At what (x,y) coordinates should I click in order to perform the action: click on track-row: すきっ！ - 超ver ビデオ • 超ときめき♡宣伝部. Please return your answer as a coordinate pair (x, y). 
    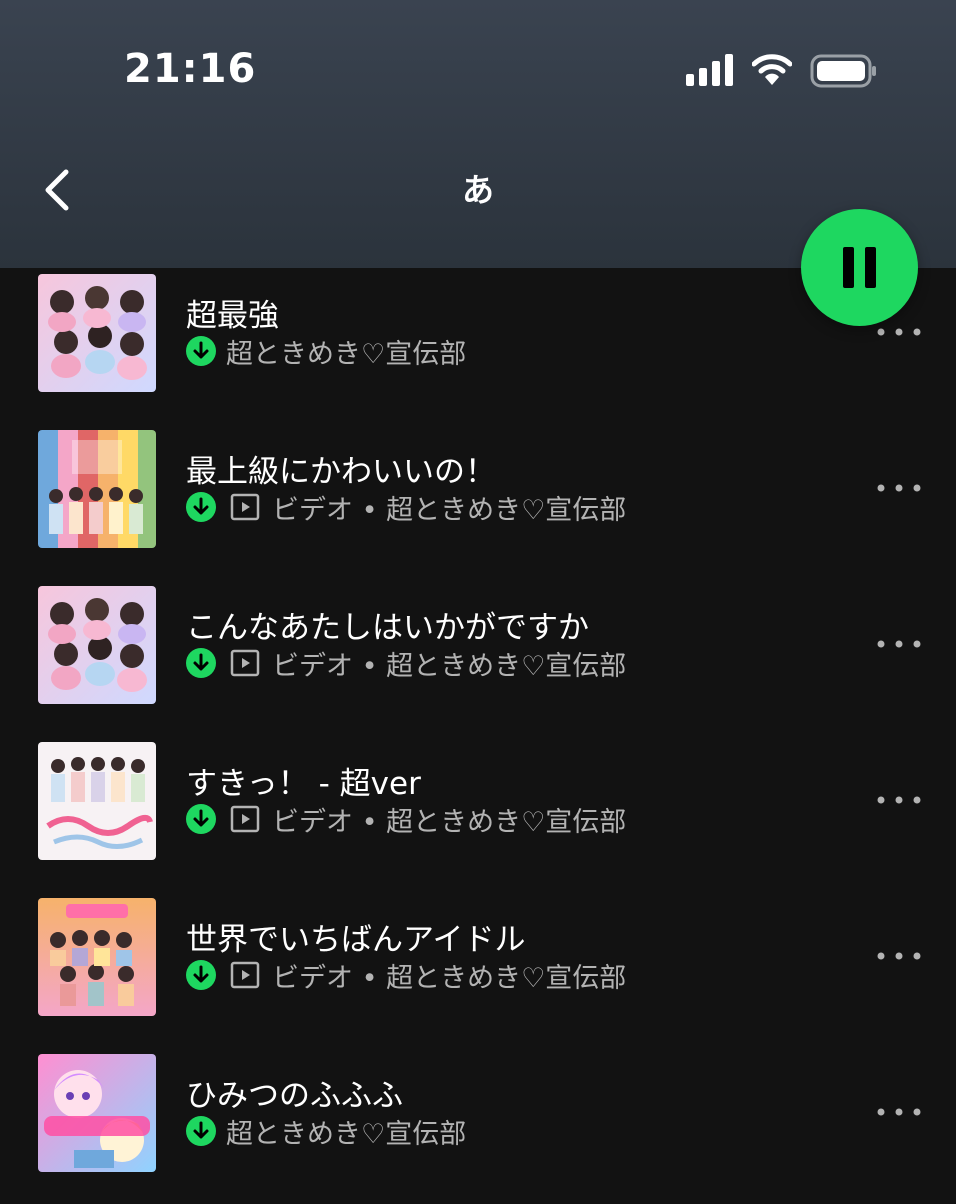
    Looking at the image, I should click on (478, 814).